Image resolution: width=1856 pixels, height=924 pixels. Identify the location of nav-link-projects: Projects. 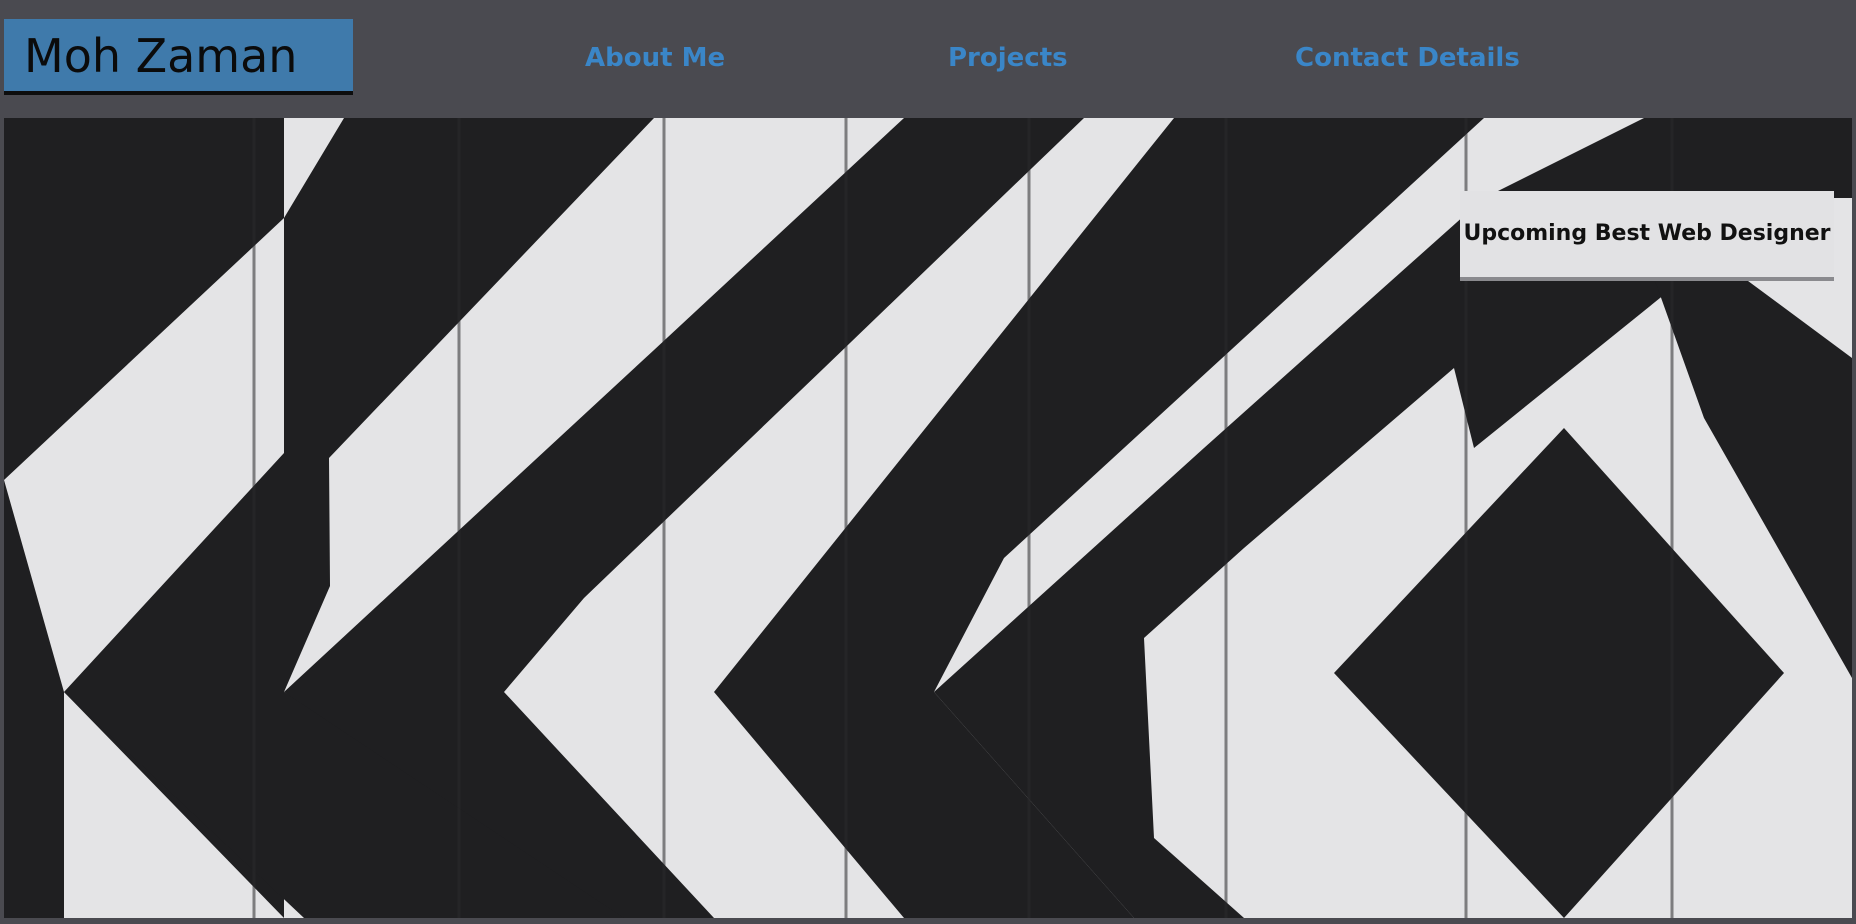
(1008, 58).